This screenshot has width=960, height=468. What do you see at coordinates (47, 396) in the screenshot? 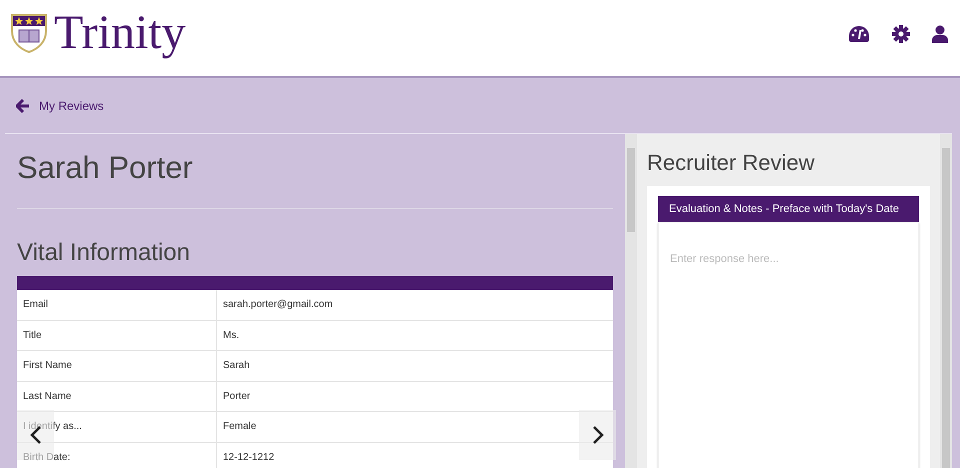
I see `field-label: Last Name` at bounding box center [47, 396].